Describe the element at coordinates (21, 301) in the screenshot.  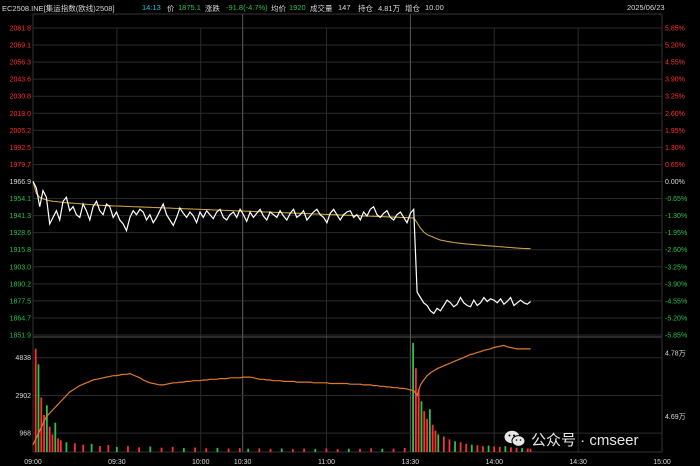
I see `price-tick-label: 1877.5` at that location.